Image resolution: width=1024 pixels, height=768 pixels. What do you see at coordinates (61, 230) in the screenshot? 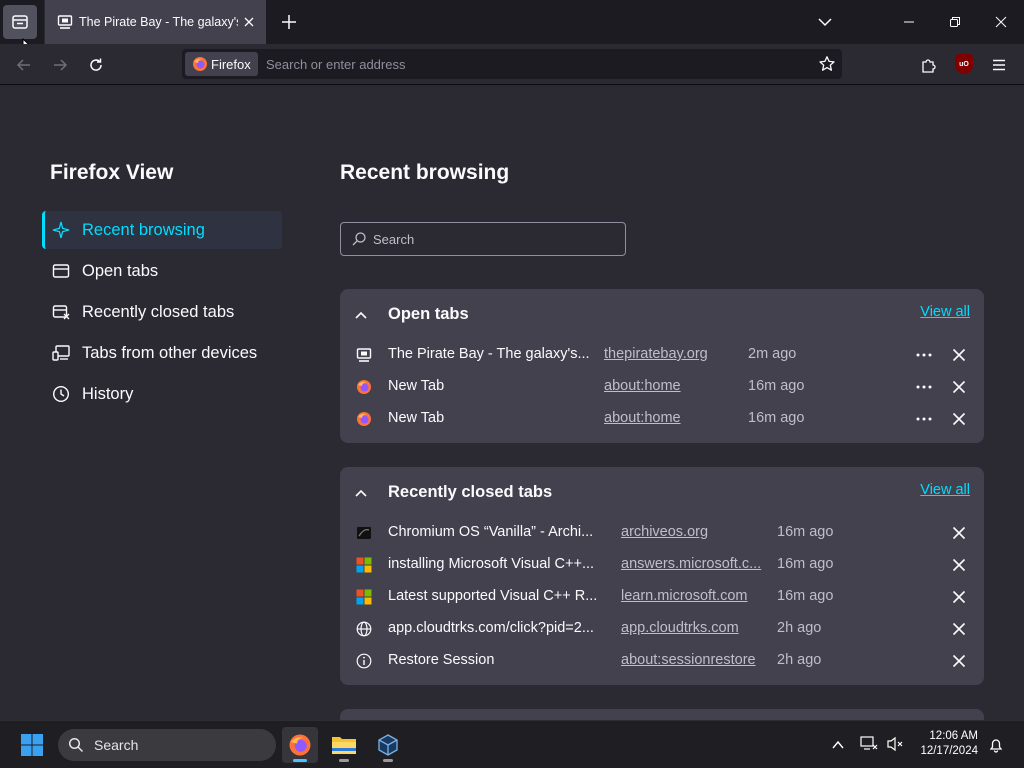
I see `sparkle-icon` at bounding box center [61, 230].